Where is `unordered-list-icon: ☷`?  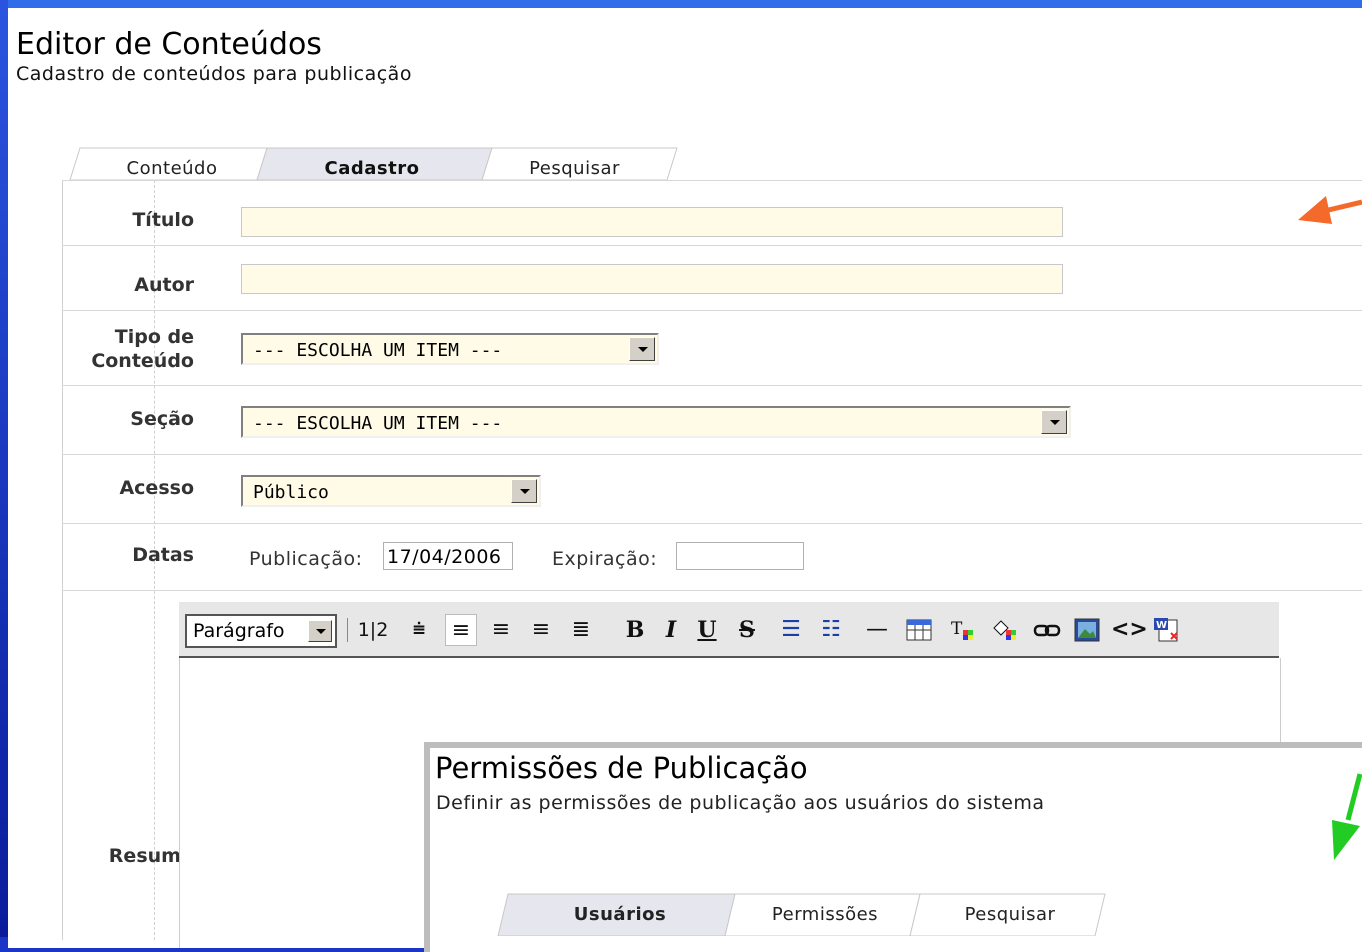 unordered-list-icon: ☷ is located at coordinates (831, 630).